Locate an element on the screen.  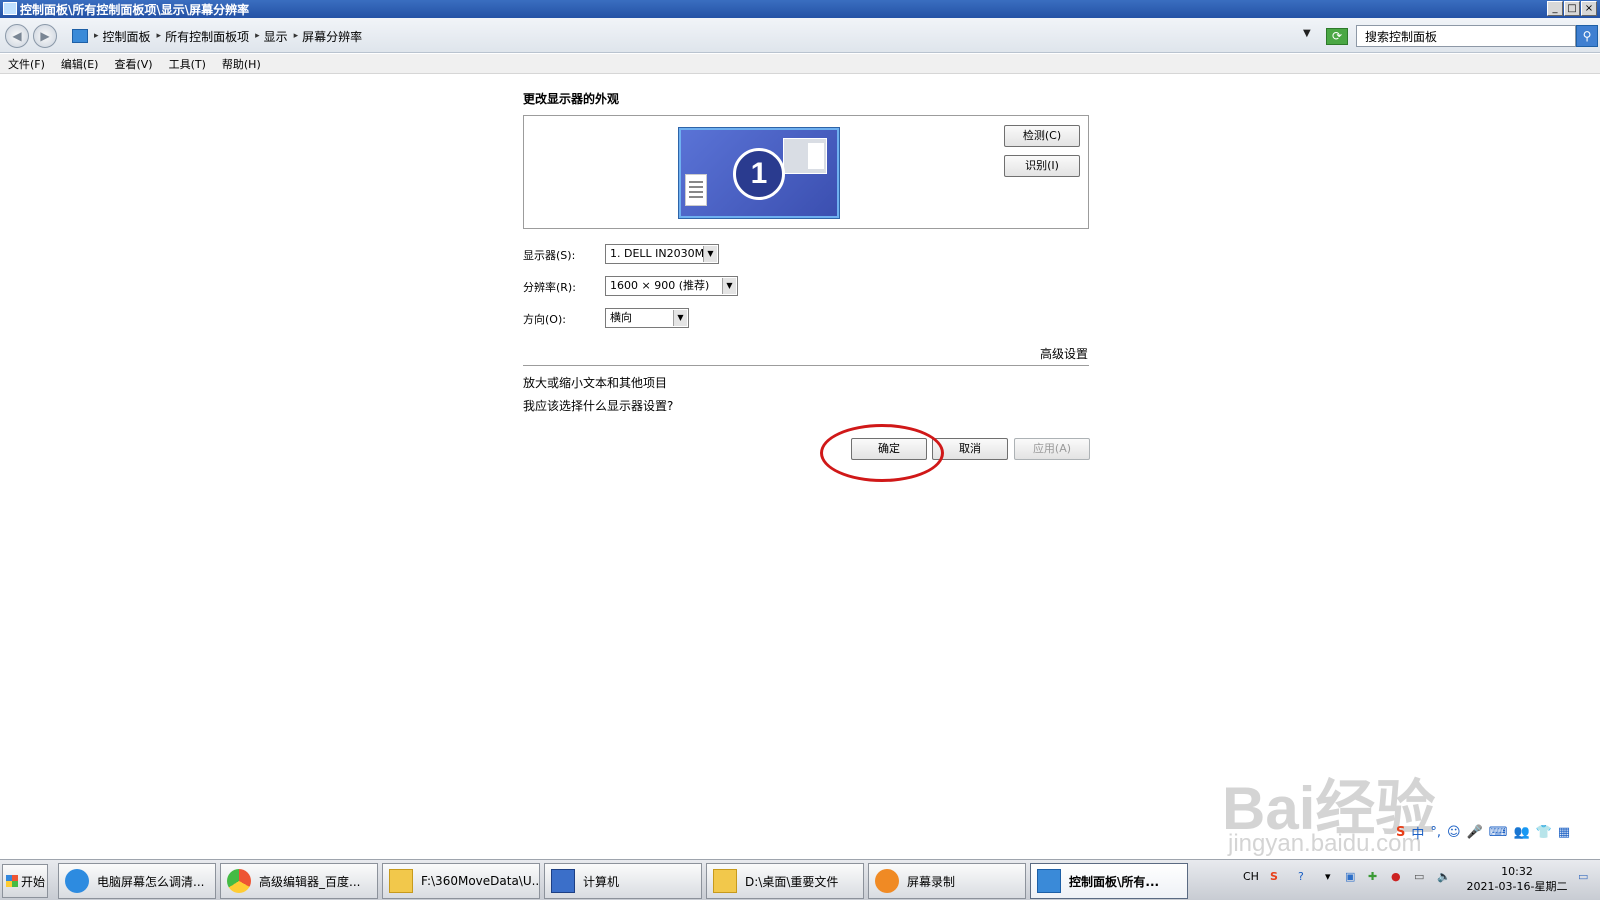
taskbar-item-computer: 计算机 is located at coordinates (623, 881).